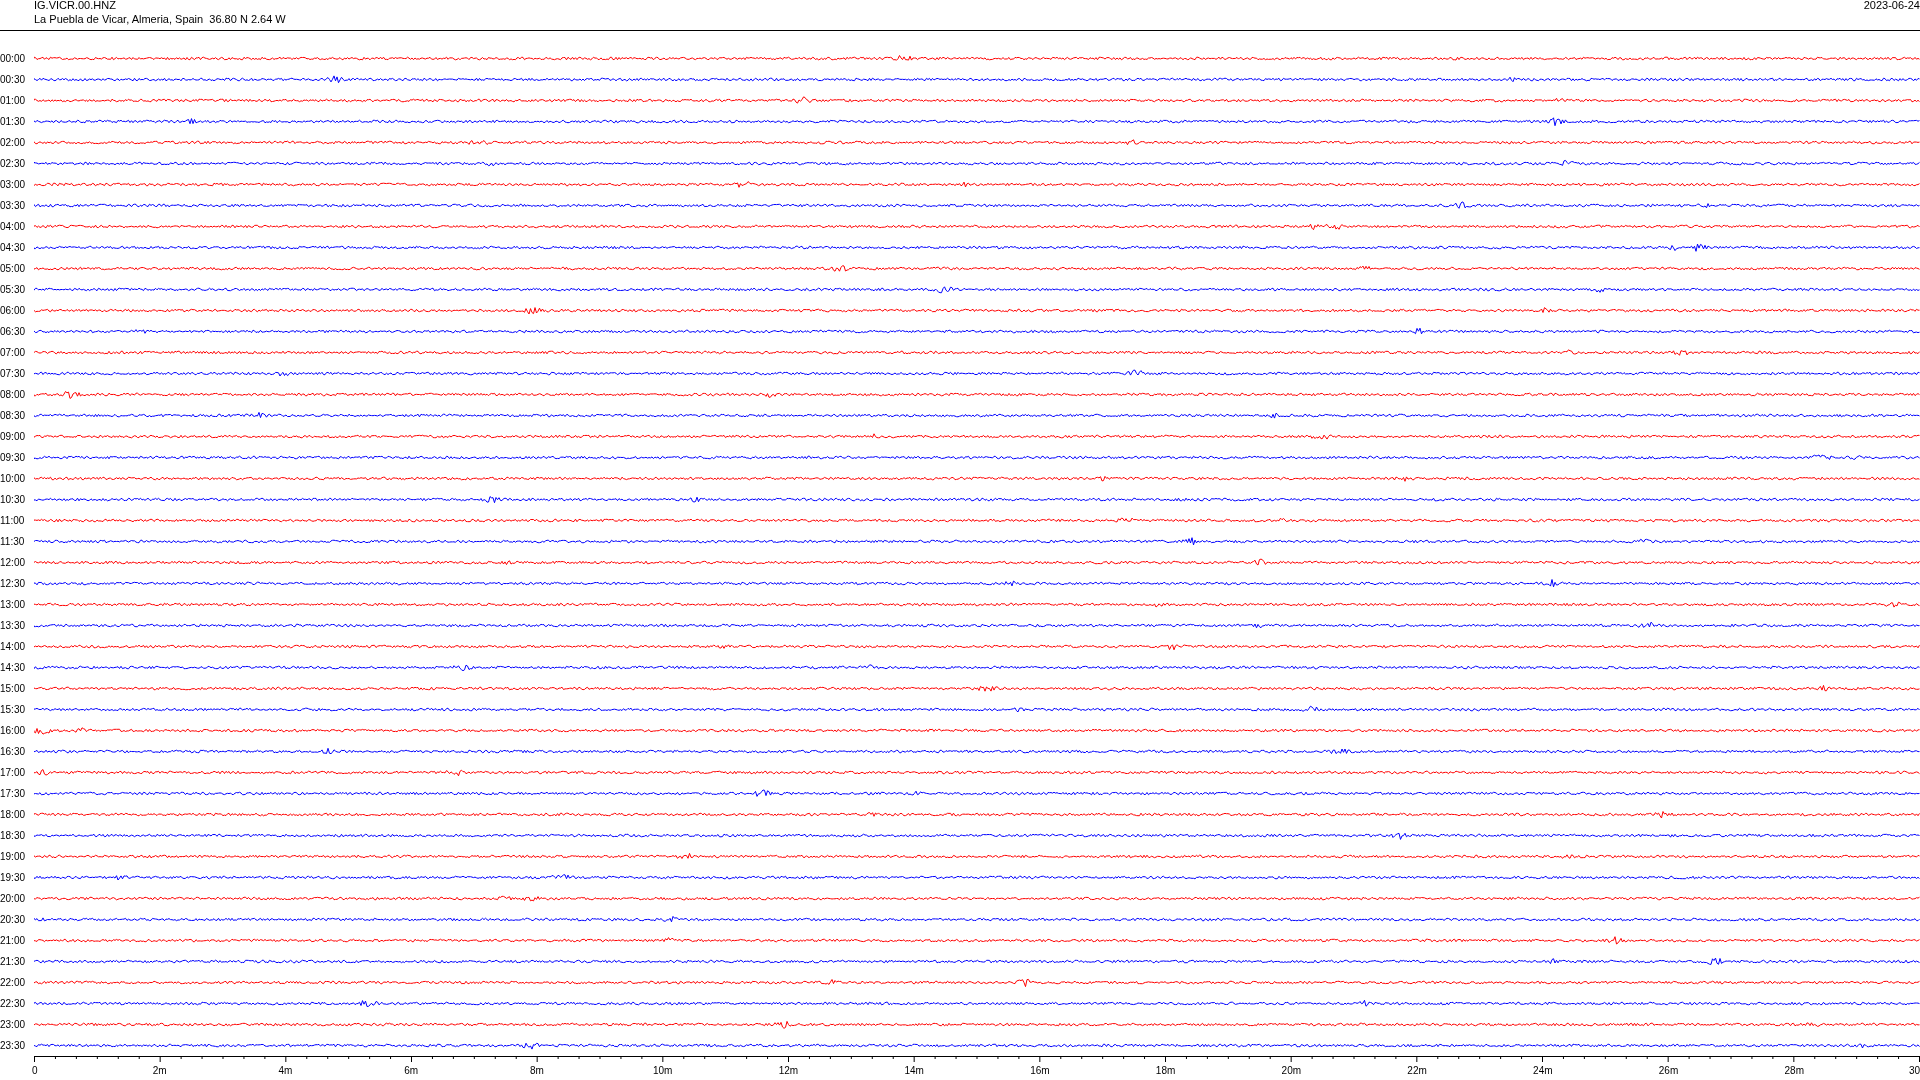  Describe the element at coordinates (13, 394) in the screenshot. I see `time-label: 08:00` at that location.